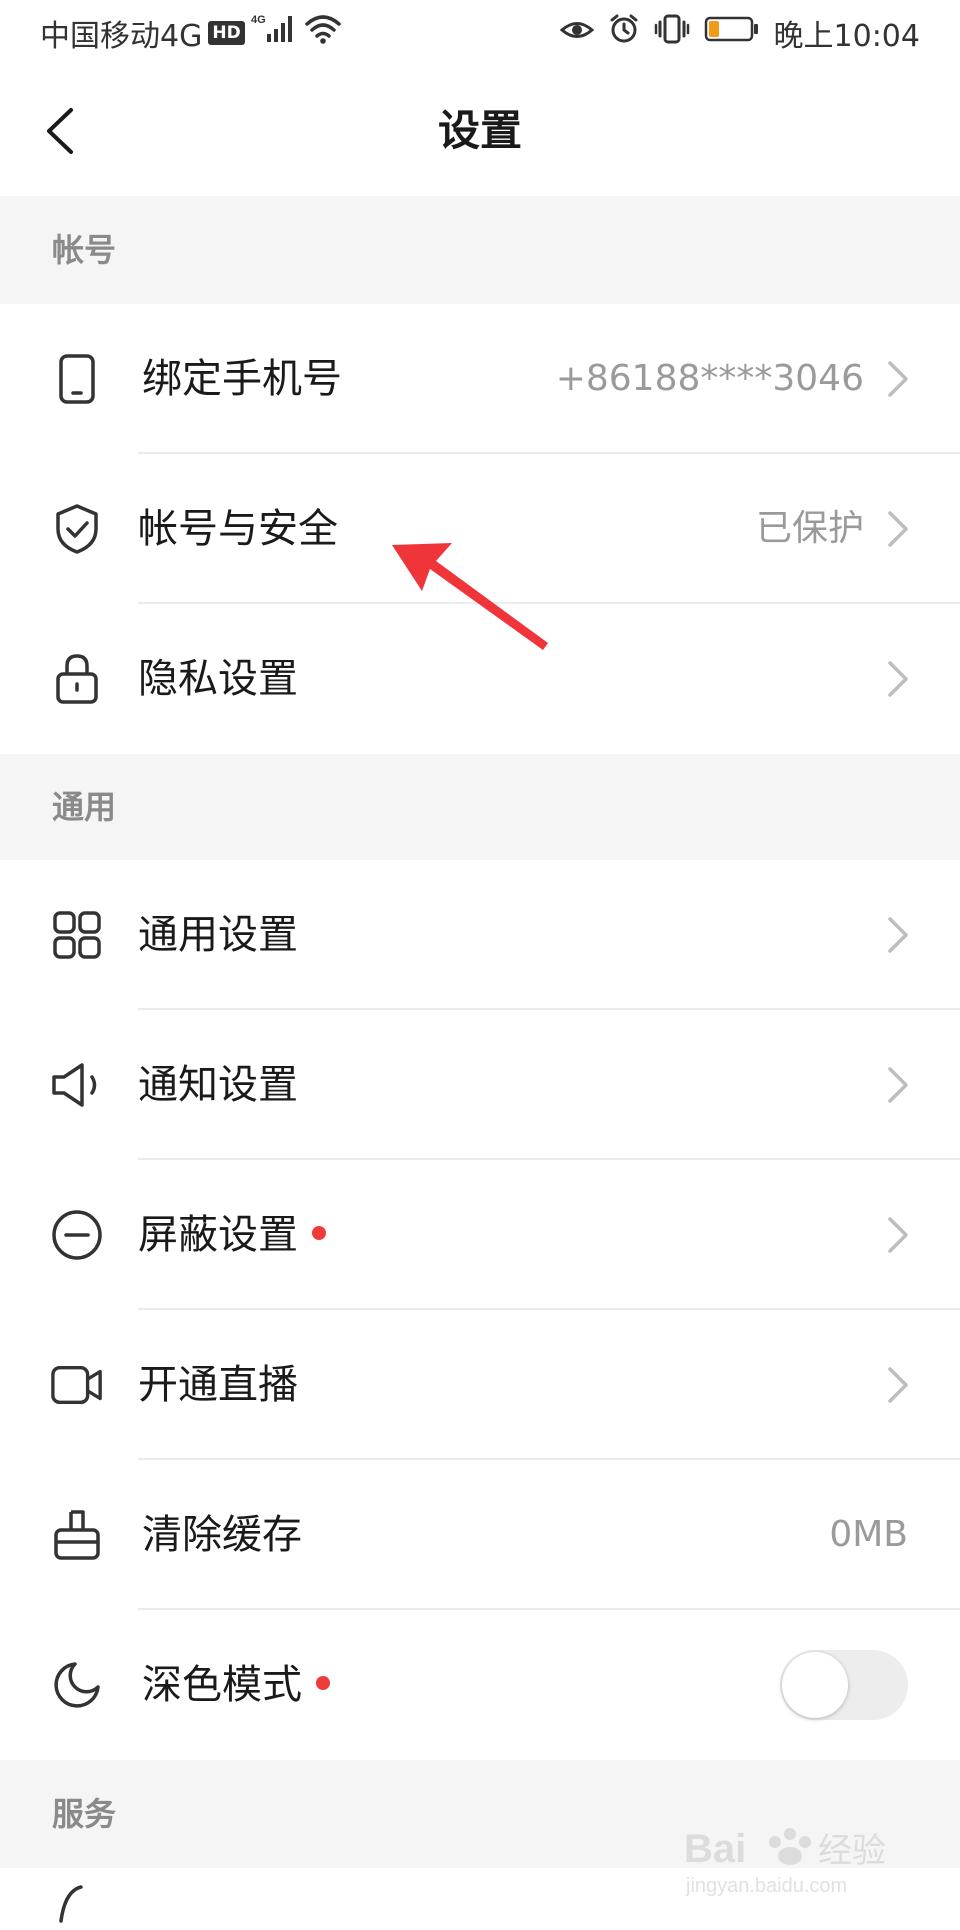 The height and width of the screenshot is (1930, 960). What do you see at coordinates (576, 33) in the screenshot?
I see `eye-icon` at bounding box center [576, 33].